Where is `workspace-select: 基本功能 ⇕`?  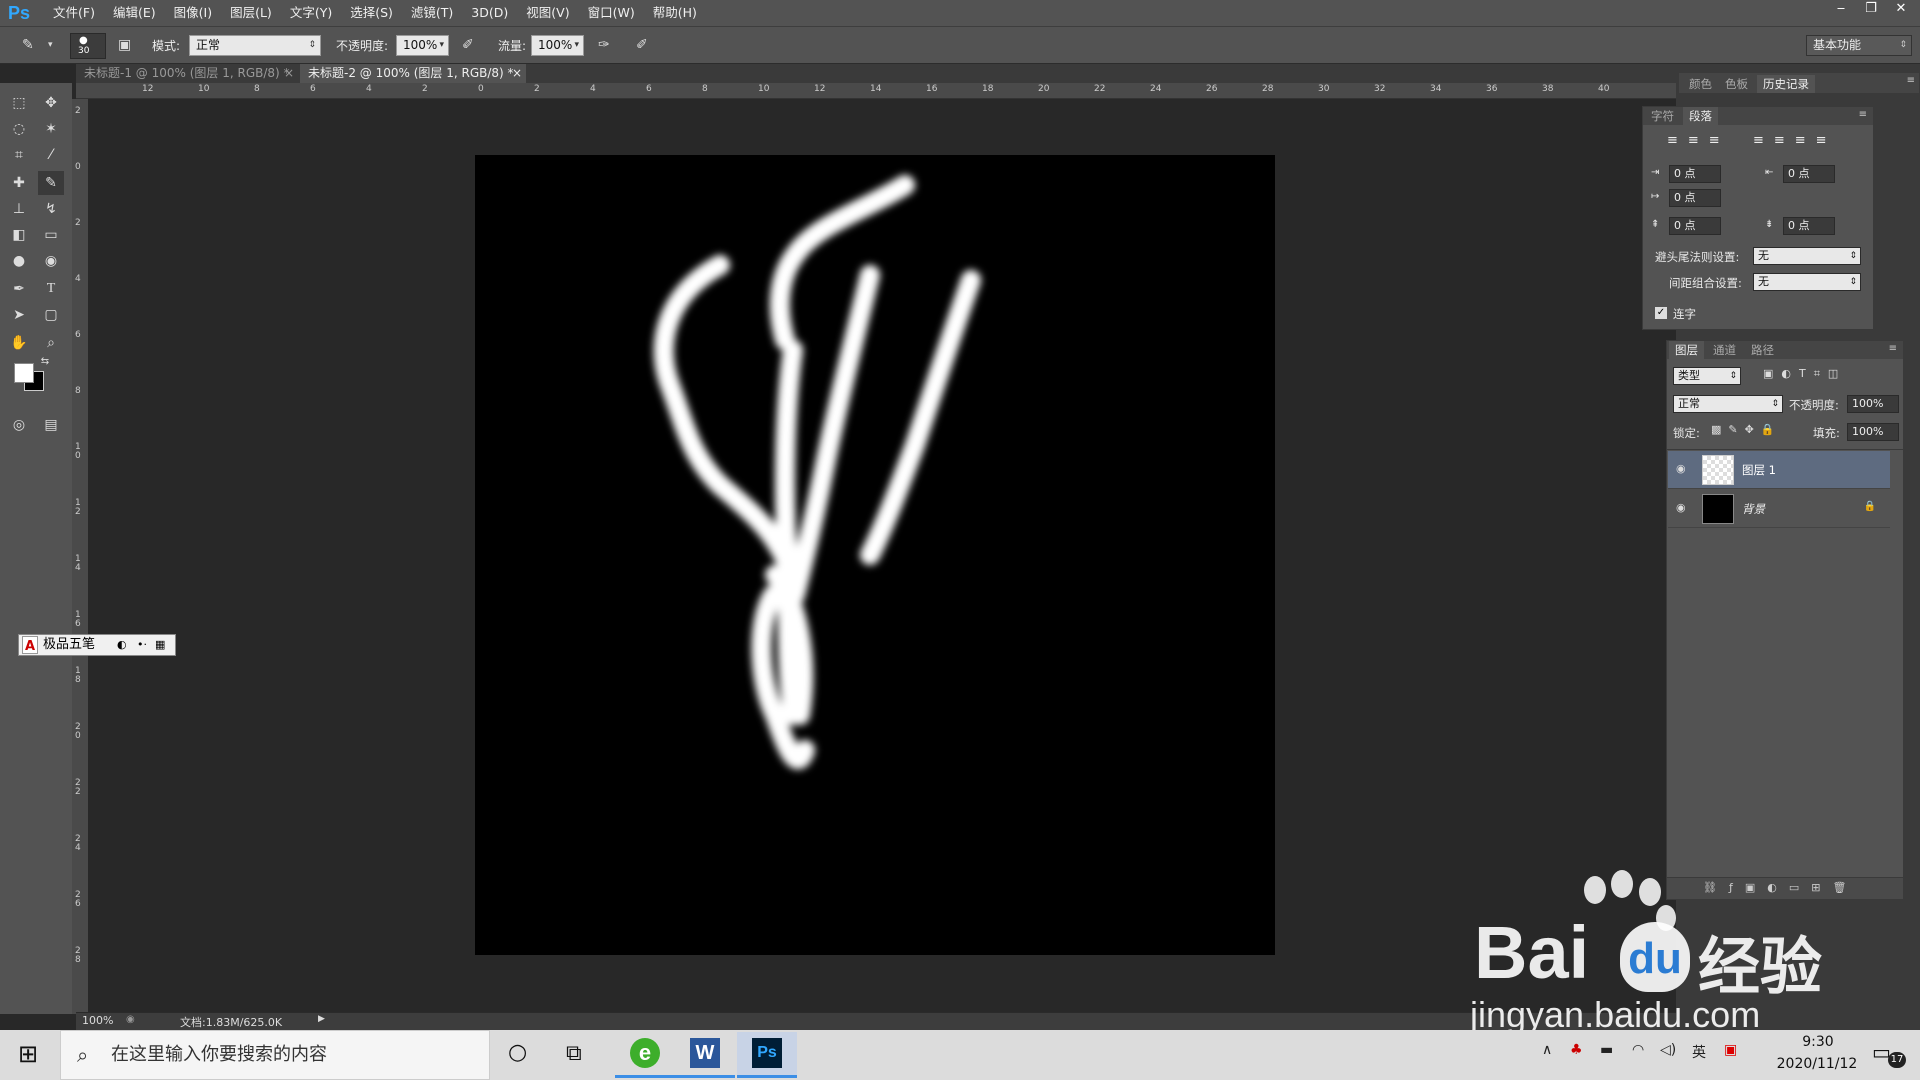 workspace-select: 基本功能 ⇕ is located at coordinates (1859, 45).